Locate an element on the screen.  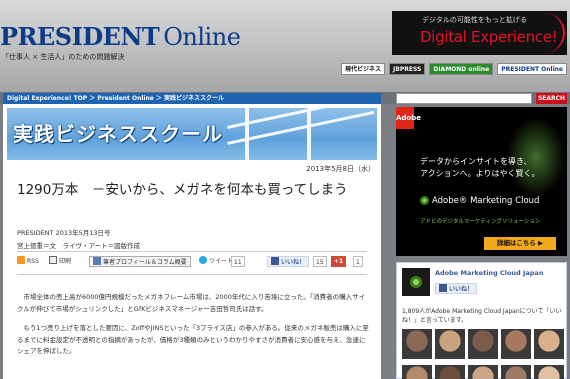
section-banner: 実践ビジネススクール is located at coordinates (192, 134).